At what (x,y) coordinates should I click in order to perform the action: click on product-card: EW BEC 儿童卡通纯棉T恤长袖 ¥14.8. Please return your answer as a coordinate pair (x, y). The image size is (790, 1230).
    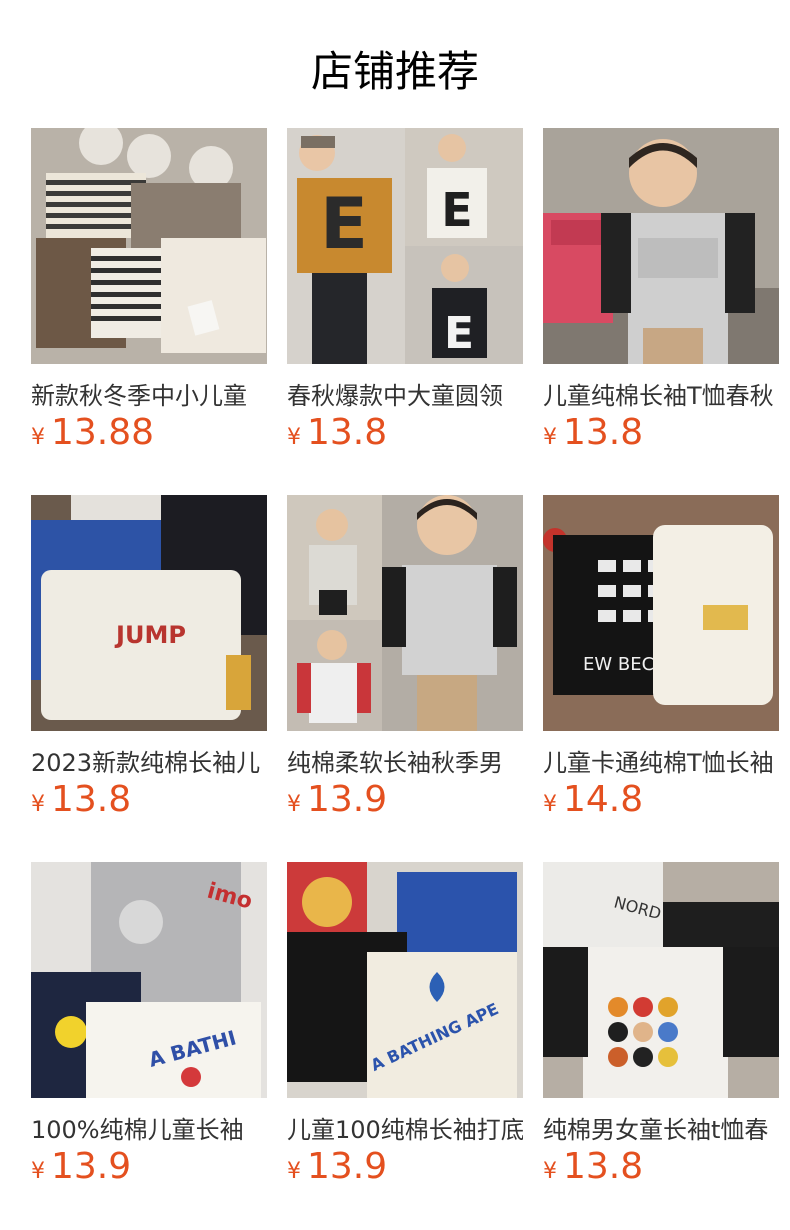
    Looking at the image, I should click on (661, 665).